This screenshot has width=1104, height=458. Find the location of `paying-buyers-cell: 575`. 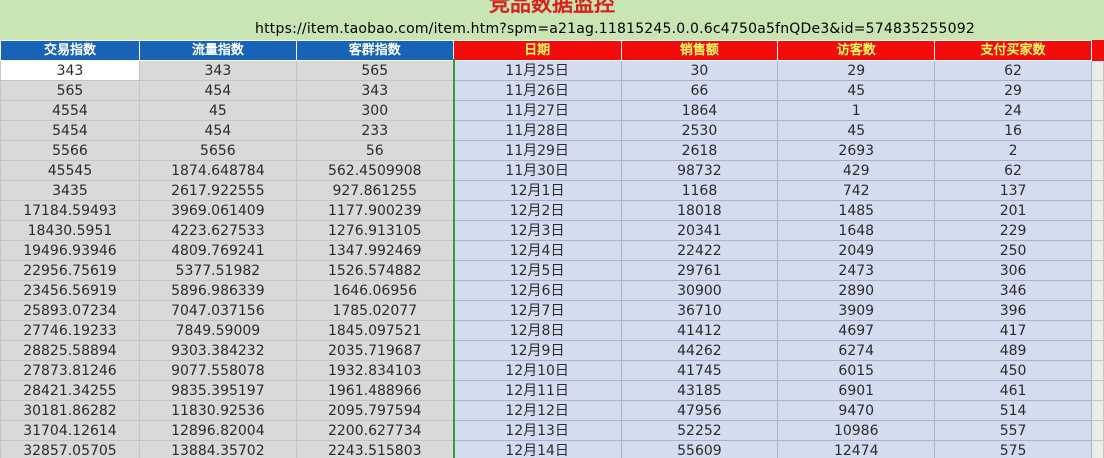

paying-buyers-cell: 575 is located at coordinates (1013, 449).